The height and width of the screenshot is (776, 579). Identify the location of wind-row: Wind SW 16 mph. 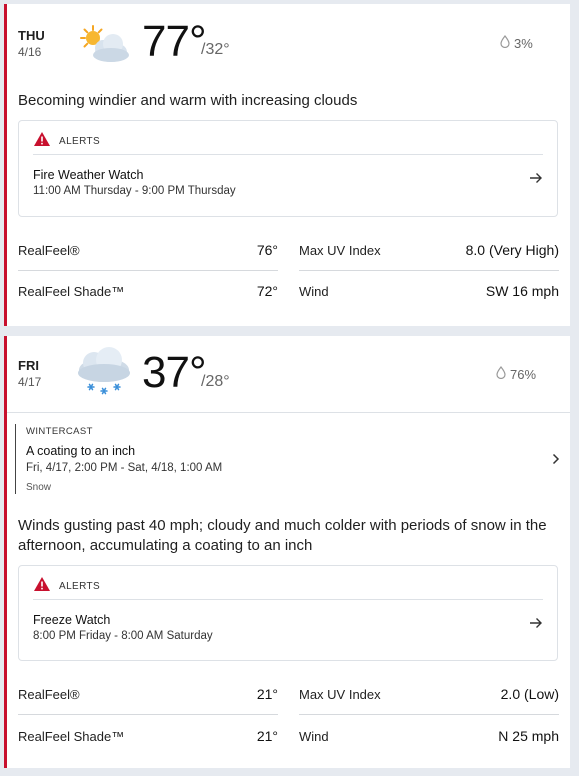
(429, 291).